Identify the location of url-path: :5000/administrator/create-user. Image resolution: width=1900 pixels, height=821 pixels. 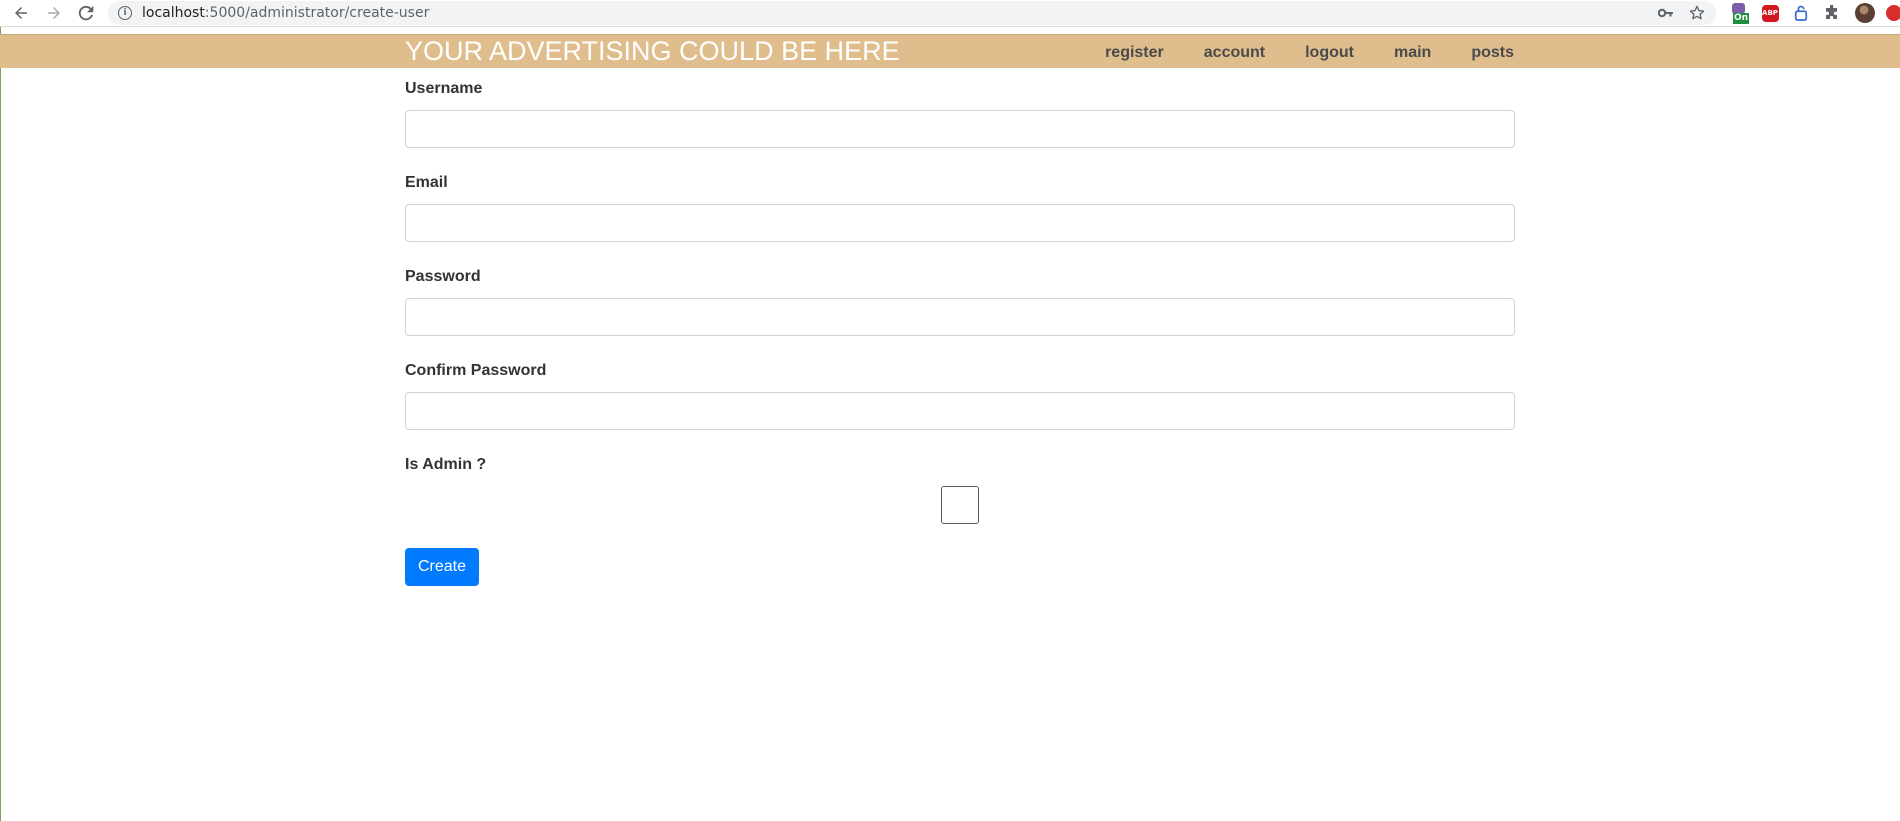
(317, 13).